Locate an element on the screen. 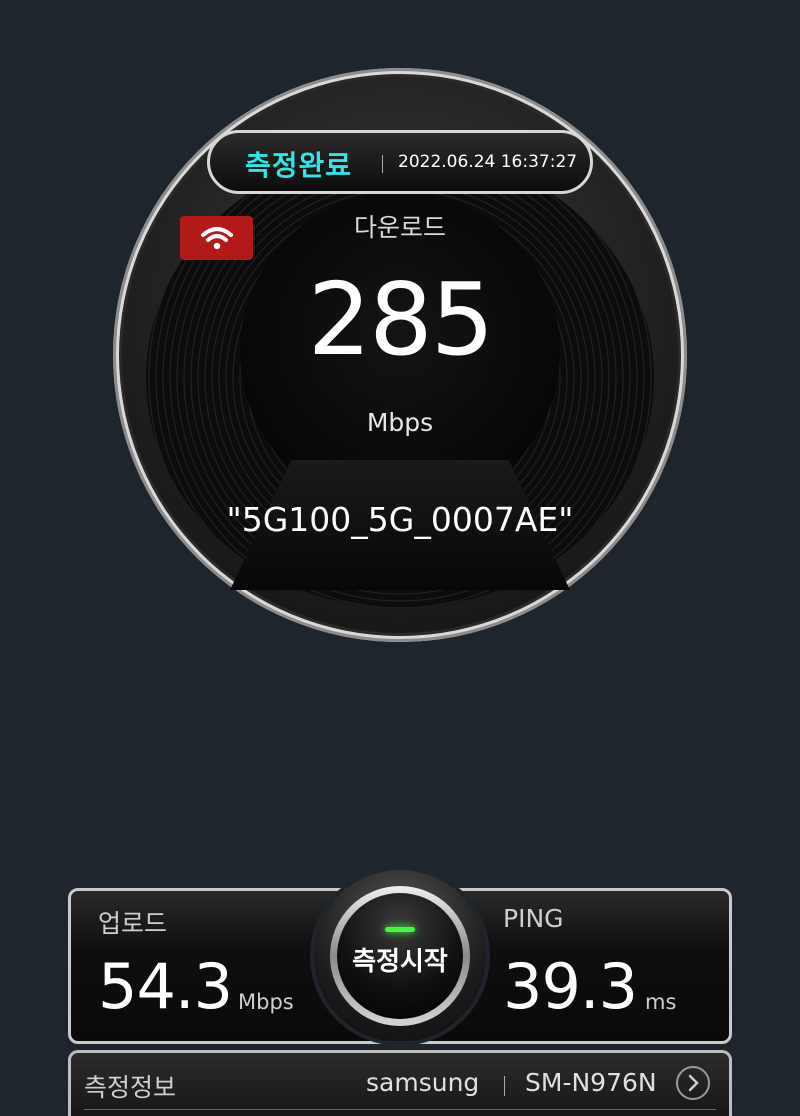 The width and height of the screenshot is (800, 1116). ping-unit: ms is located at coordinates (661, 1002).